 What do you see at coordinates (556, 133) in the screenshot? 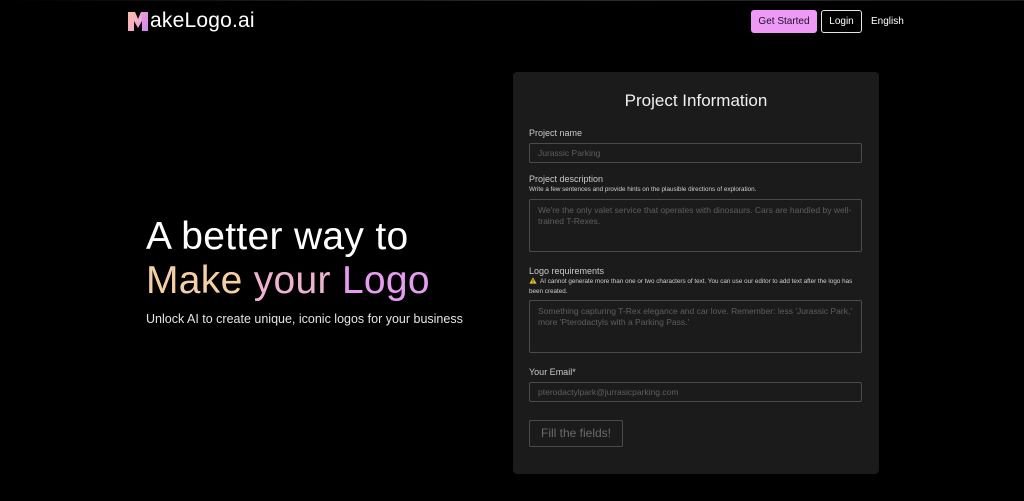
I see `project-name-label: Project name` at bounding box center [556, 133].